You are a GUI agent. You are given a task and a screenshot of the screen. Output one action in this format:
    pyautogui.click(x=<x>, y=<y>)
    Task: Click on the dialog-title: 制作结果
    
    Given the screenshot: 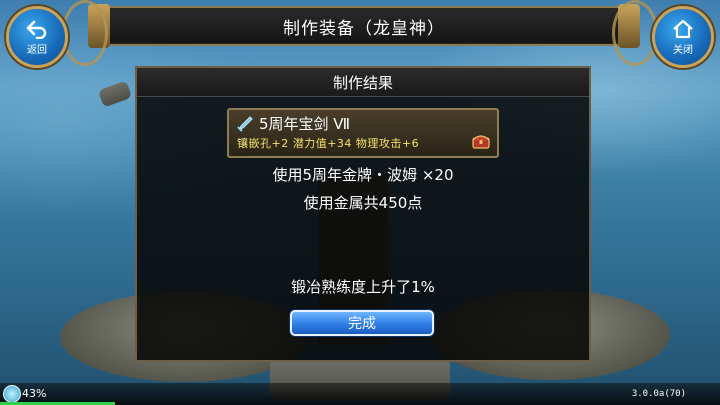 What is the action you would take?
    pyautogui.click(x=362, y=82)
    